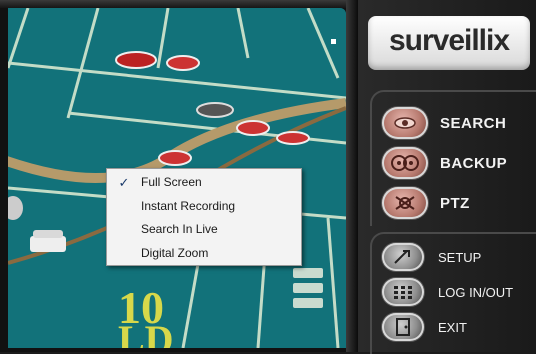 The image size is (536, 354). I want to click on ptz-camera-icon, so click(405, 203).